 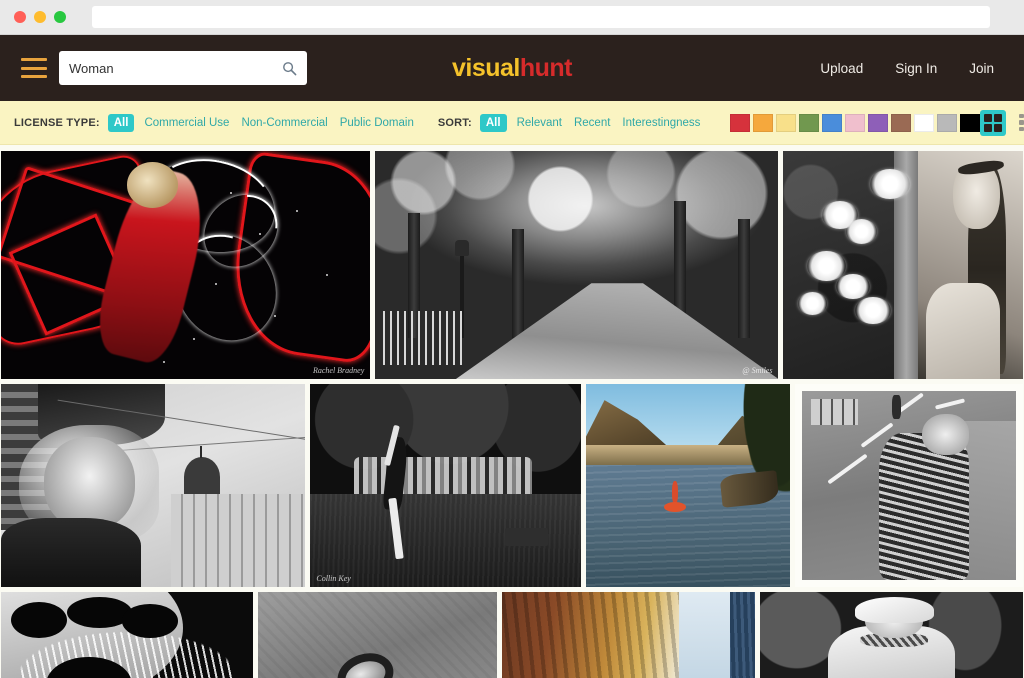 I want to click on bw-elderly-woman-street-photo, so click(x=909, y=485).